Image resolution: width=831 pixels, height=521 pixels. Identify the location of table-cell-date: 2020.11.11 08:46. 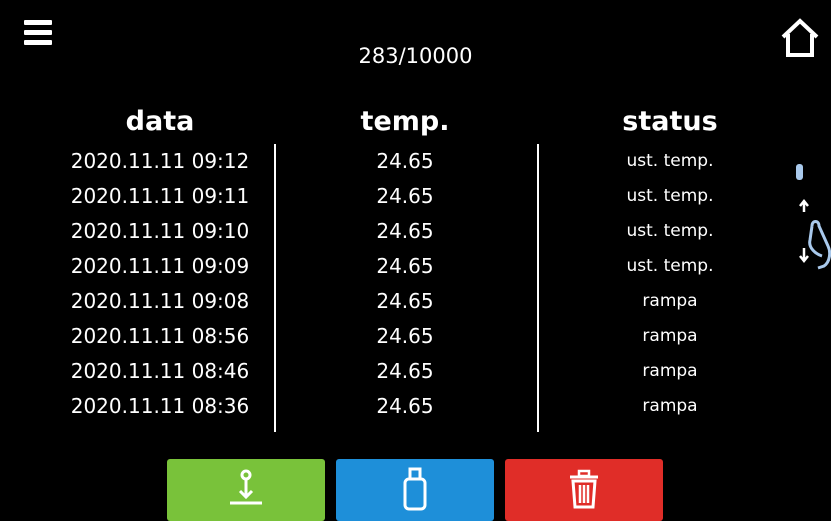
(160, 371).